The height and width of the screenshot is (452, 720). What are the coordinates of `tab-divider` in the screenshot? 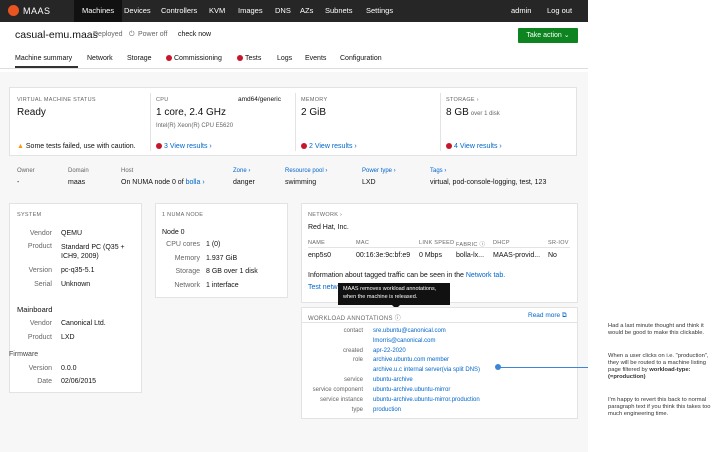 It's located at (294, 68).